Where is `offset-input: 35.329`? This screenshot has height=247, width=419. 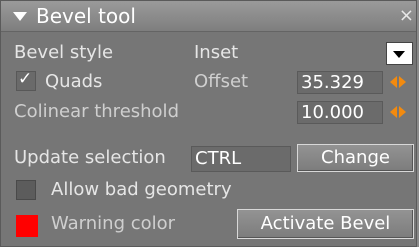 offset-input: 35.329 is located at coordinates (340, 82).